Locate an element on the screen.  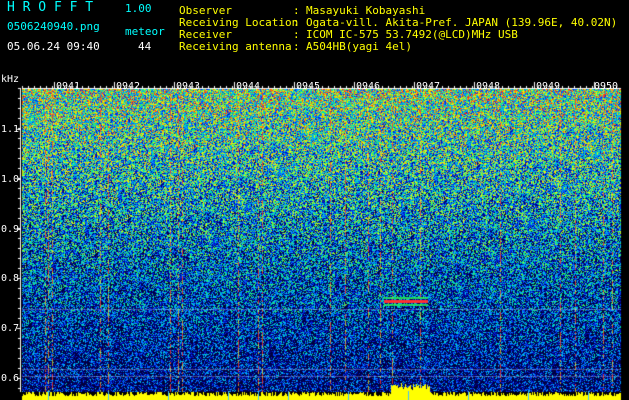
y-tick-label: 1.1 is located at coordinates (10, 129).